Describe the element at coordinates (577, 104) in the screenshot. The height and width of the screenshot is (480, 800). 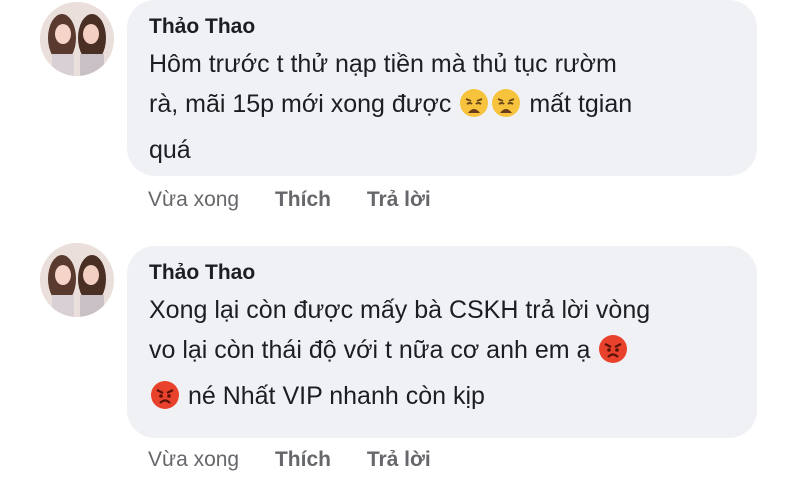
I see `comment-text-line: mất tgian` at that location.